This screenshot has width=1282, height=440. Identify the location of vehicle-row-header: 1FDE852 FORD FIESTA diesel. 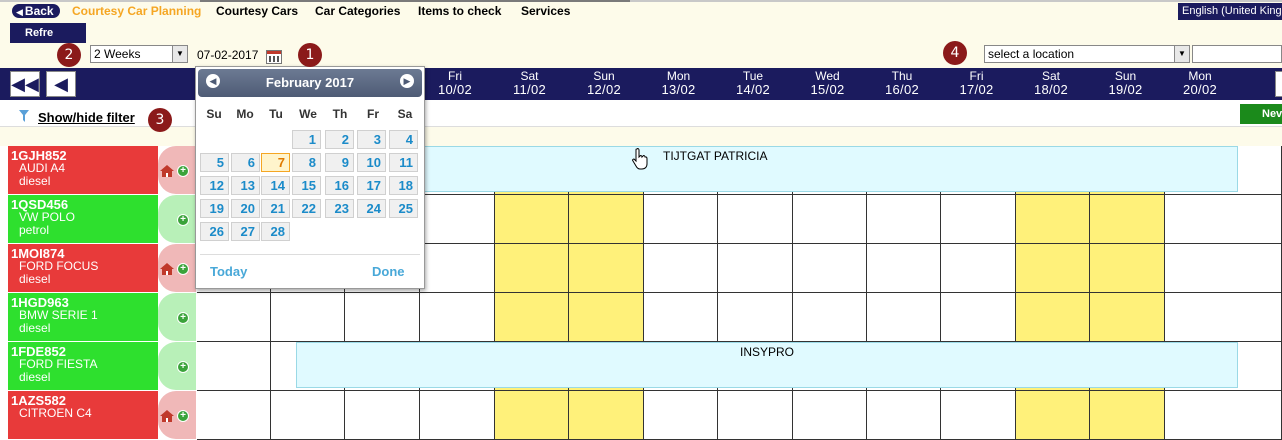
(83, 366).